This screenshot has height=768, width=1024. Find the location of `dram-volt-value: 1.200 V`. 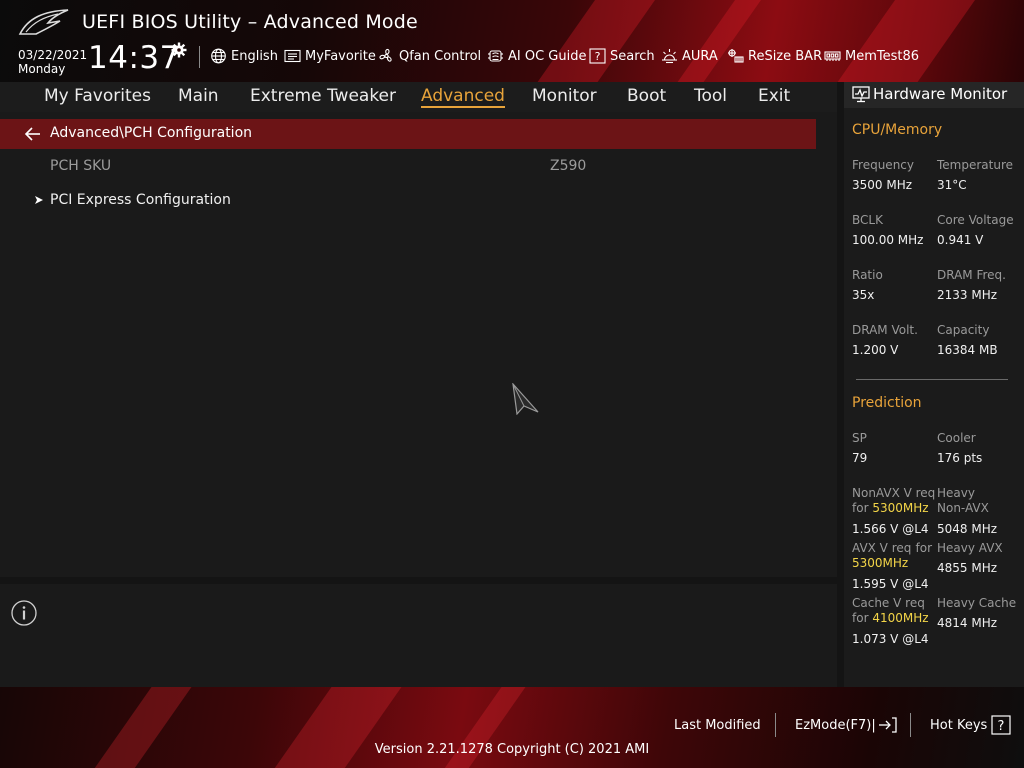

dram-volt-value: 1.200 V is located at coordinates (875, 350).